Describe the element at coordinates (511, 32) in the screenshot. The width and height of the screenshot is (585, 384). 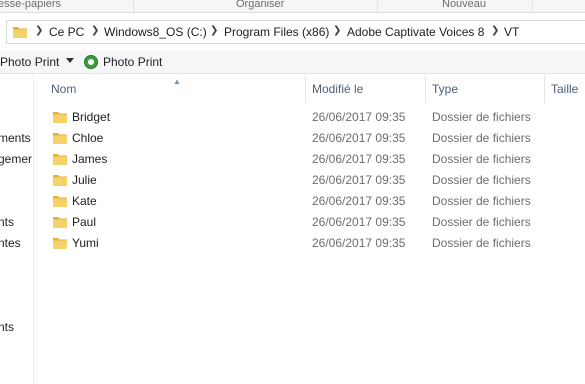
I see `breadcrumb-vt: VT` at that location.